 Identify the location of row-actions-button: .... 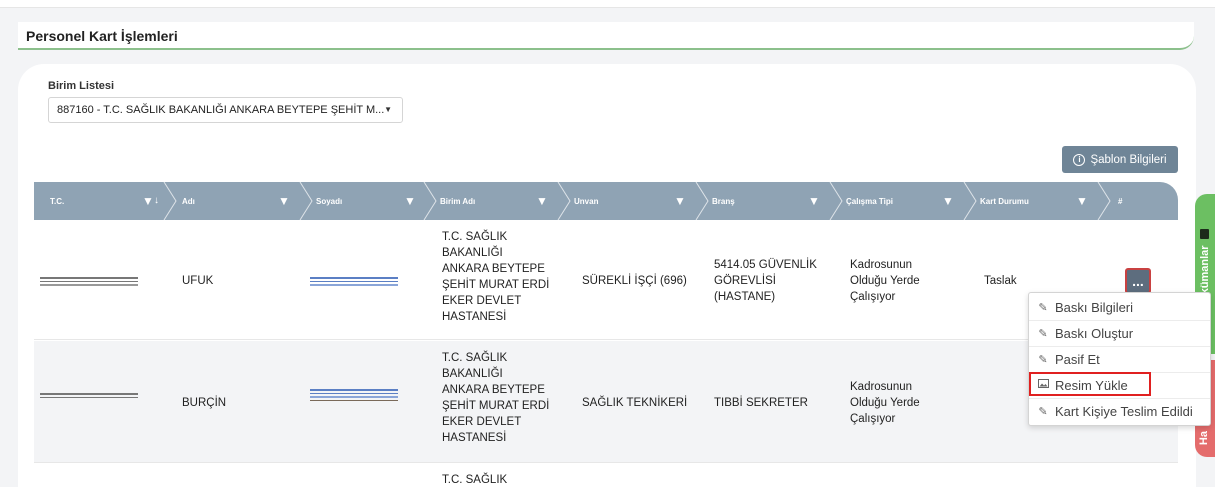
(1138, 281).